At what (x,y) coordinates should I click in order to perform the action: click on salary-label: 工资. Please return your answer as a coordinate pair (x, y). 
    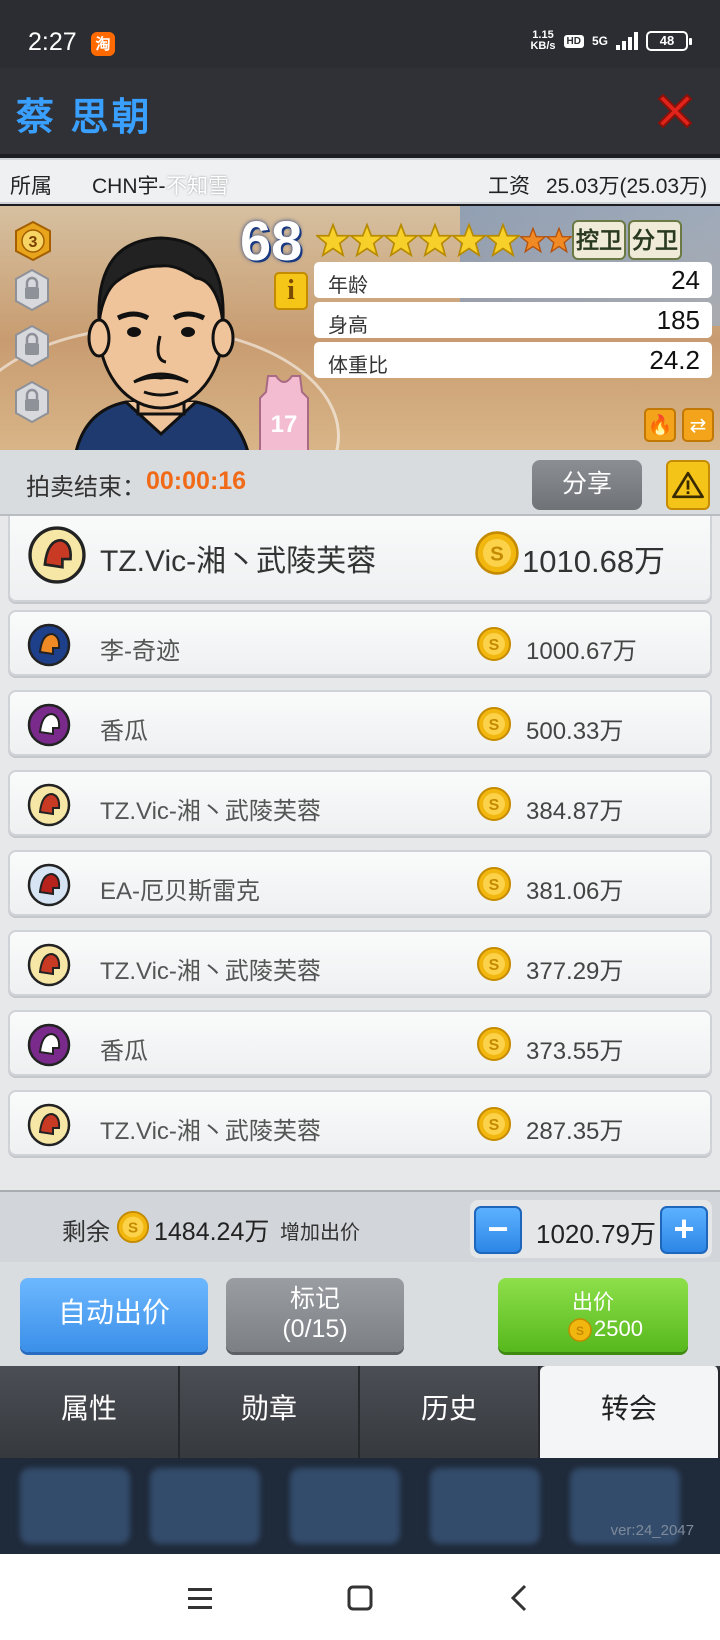
    Looking at the image, I should click on (509, 186).